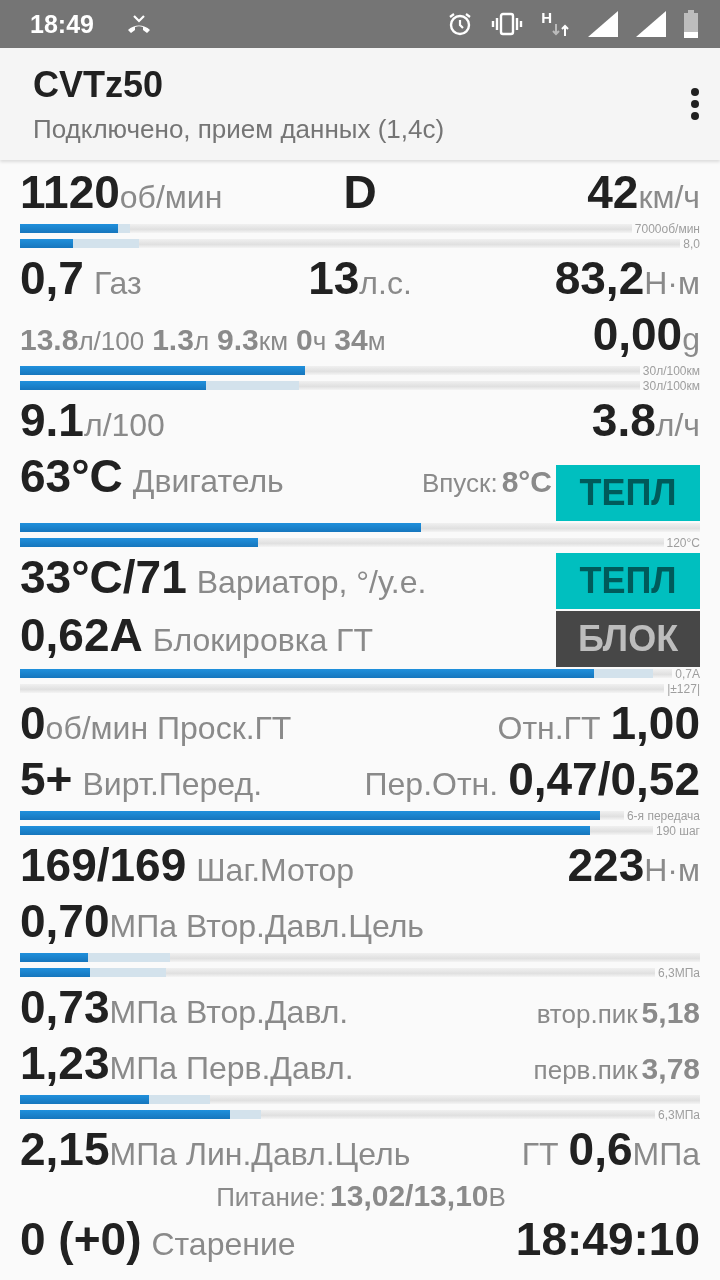  I want to click on param-label: Вирт.Перед., so click(172, 784).